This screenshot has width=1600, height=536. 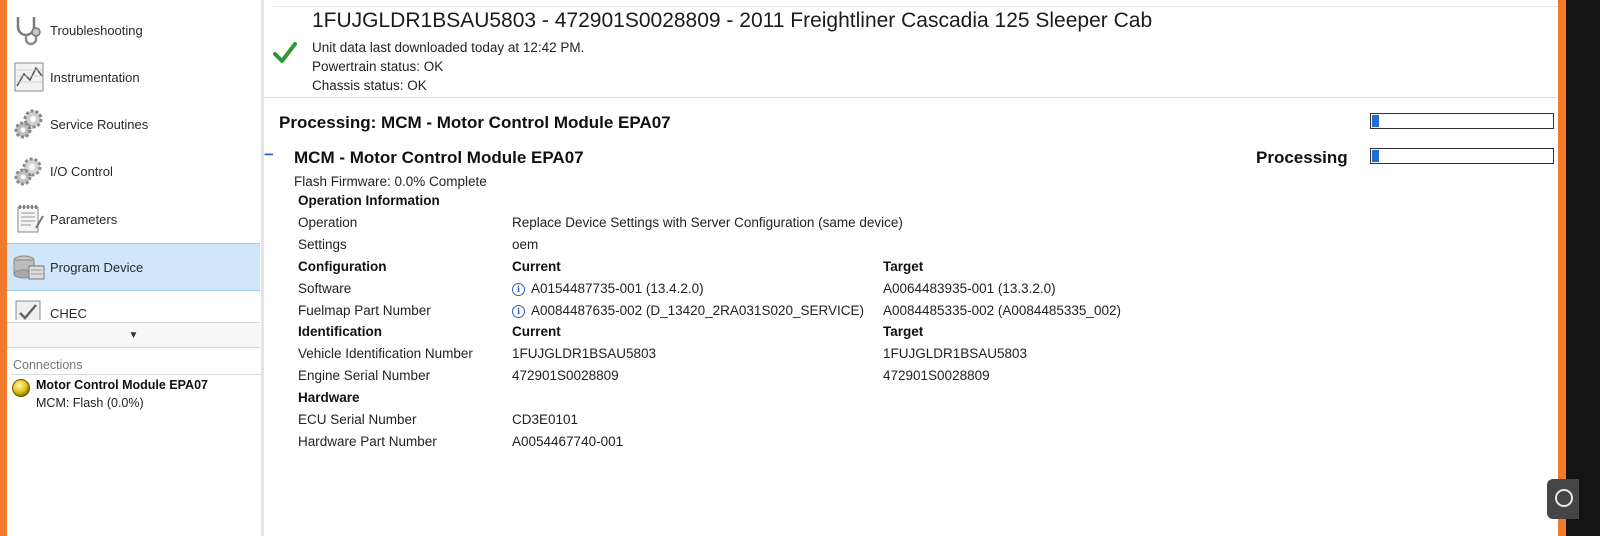 What do you see at coordinates (325, 288) in the screenshot?
I see `row-label: Software` at bounding box center [325, 288].